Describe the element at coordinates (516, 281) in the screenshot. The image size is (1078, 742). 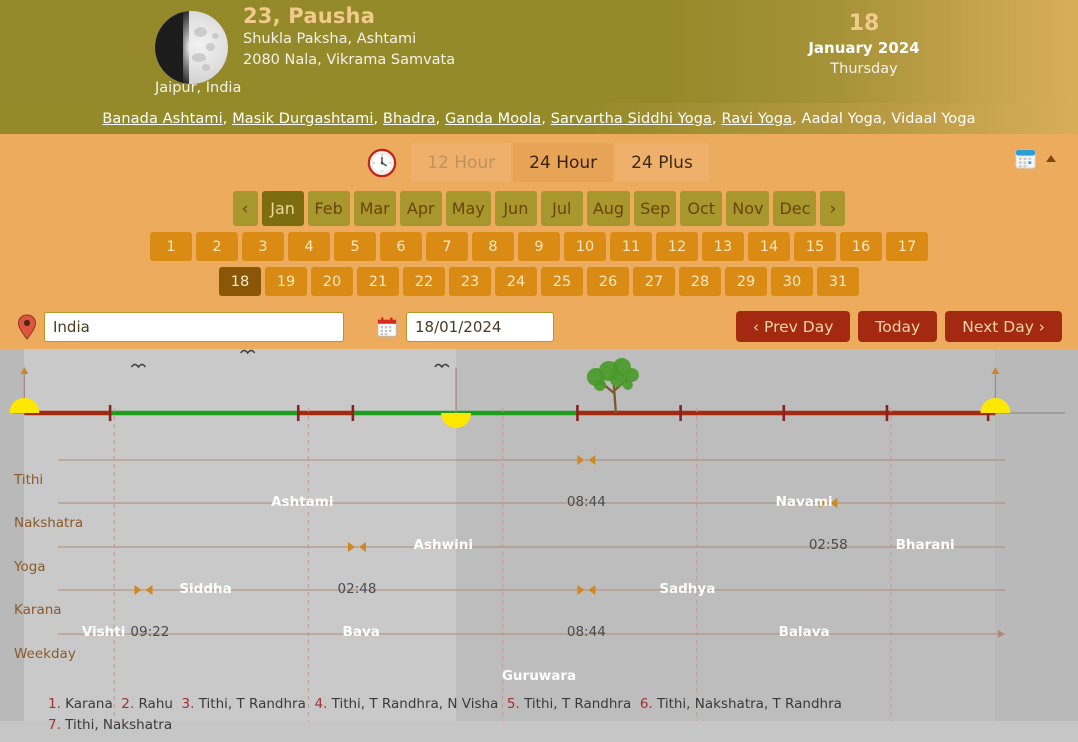
I see `day-button-24: 24` at that location.